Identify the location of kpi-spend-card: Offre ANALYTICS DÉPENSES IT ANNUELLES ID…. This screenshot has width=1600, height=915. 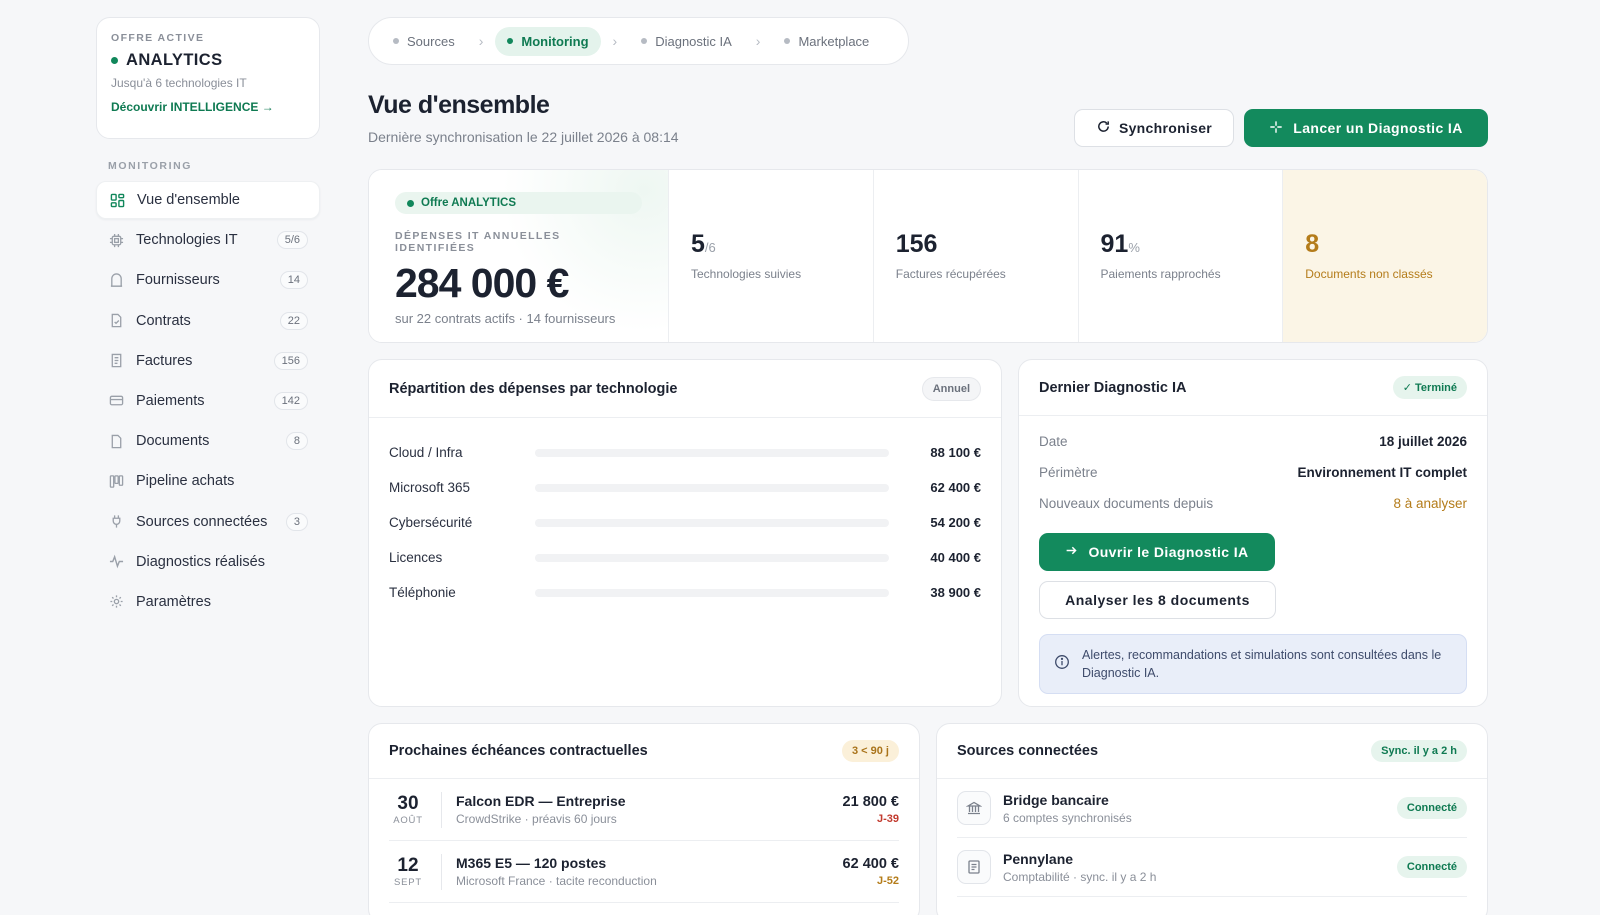
(519, 256).